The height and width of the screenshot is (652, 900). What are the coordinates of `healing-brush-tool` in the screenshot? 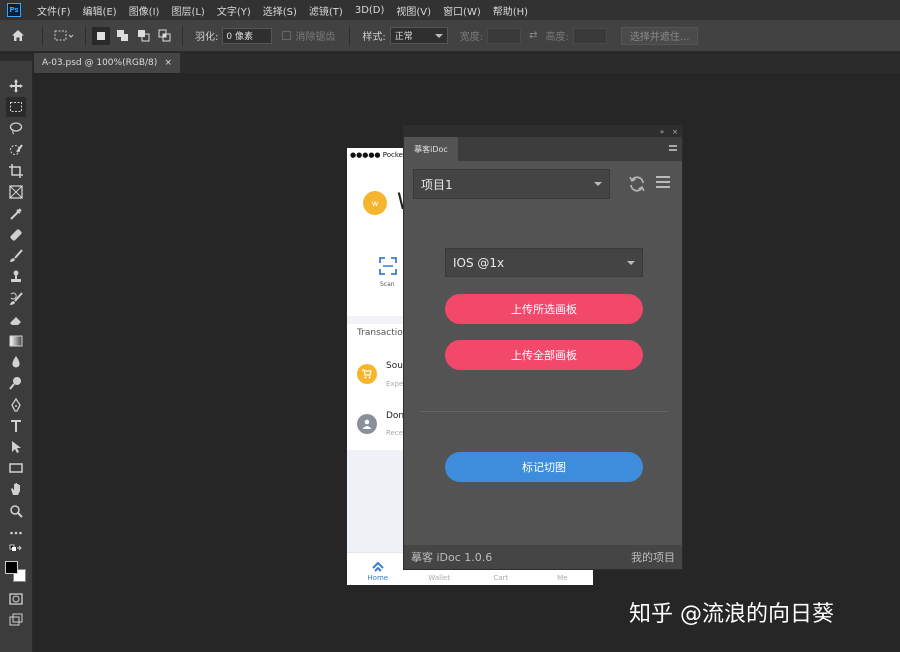 It's located at (16, 235).